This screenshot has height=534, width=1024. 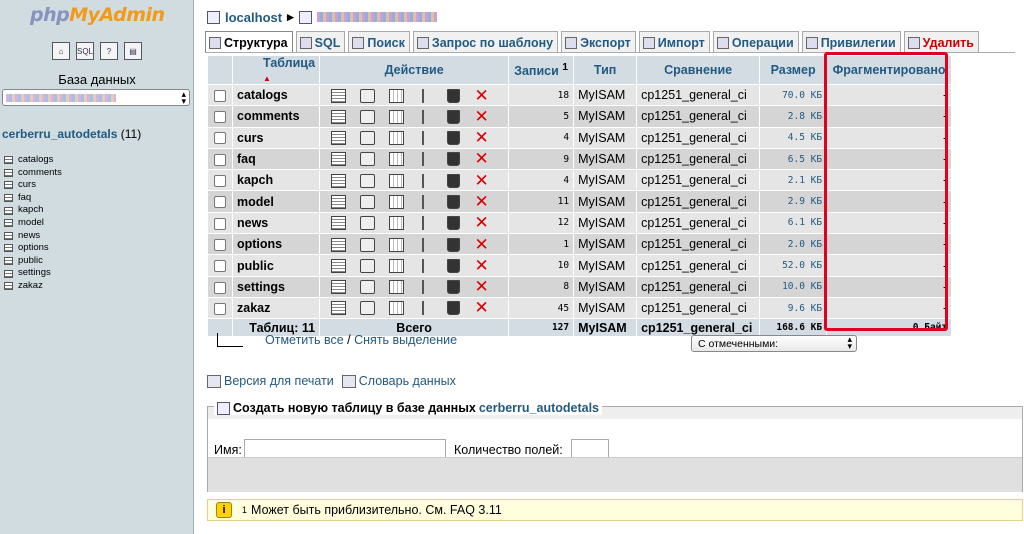 I want to click on row-size: 2.8 КБ, so click(x=793, y=116).